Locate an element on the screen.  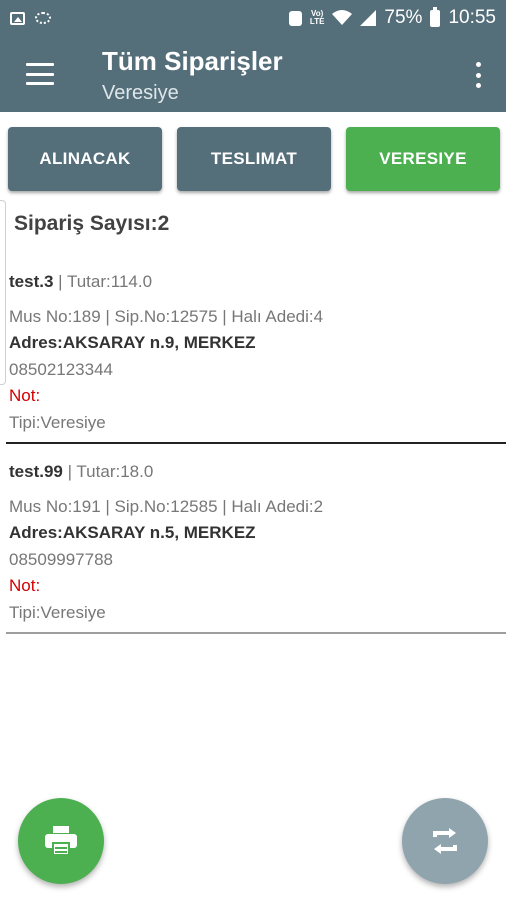
order-name: test.99 is located at coordinates (36, 471).